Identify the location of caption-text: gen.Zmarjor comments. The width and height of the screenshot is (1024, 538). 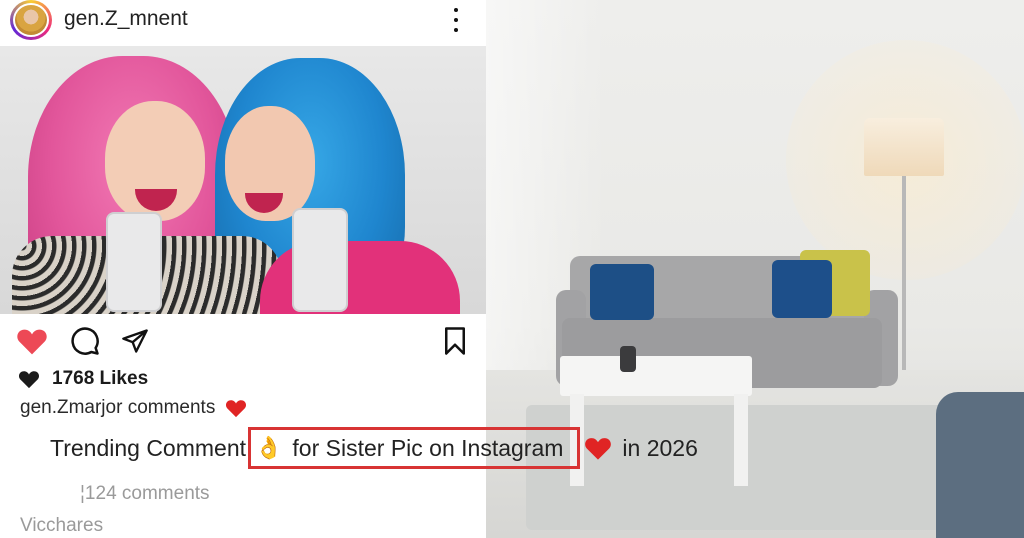
(118, 407).